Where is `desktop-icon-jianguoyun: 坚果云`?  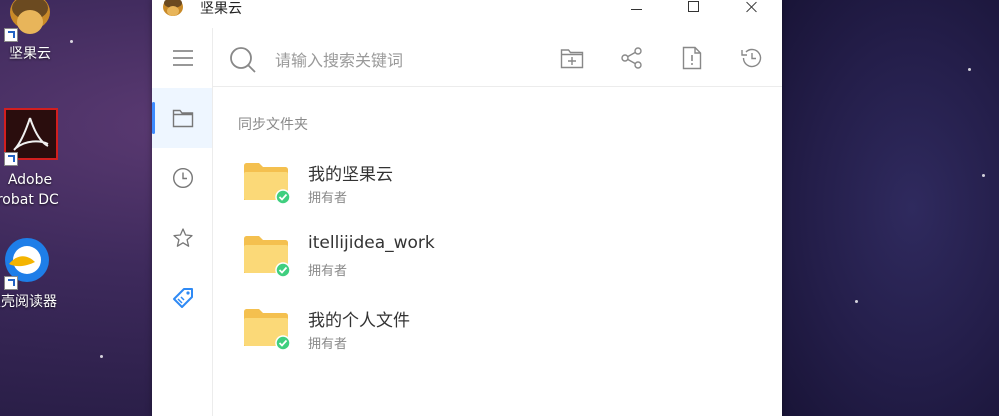
desktop-icon-jianguoyun: 坚果云 is located at coordinates (35, 32).